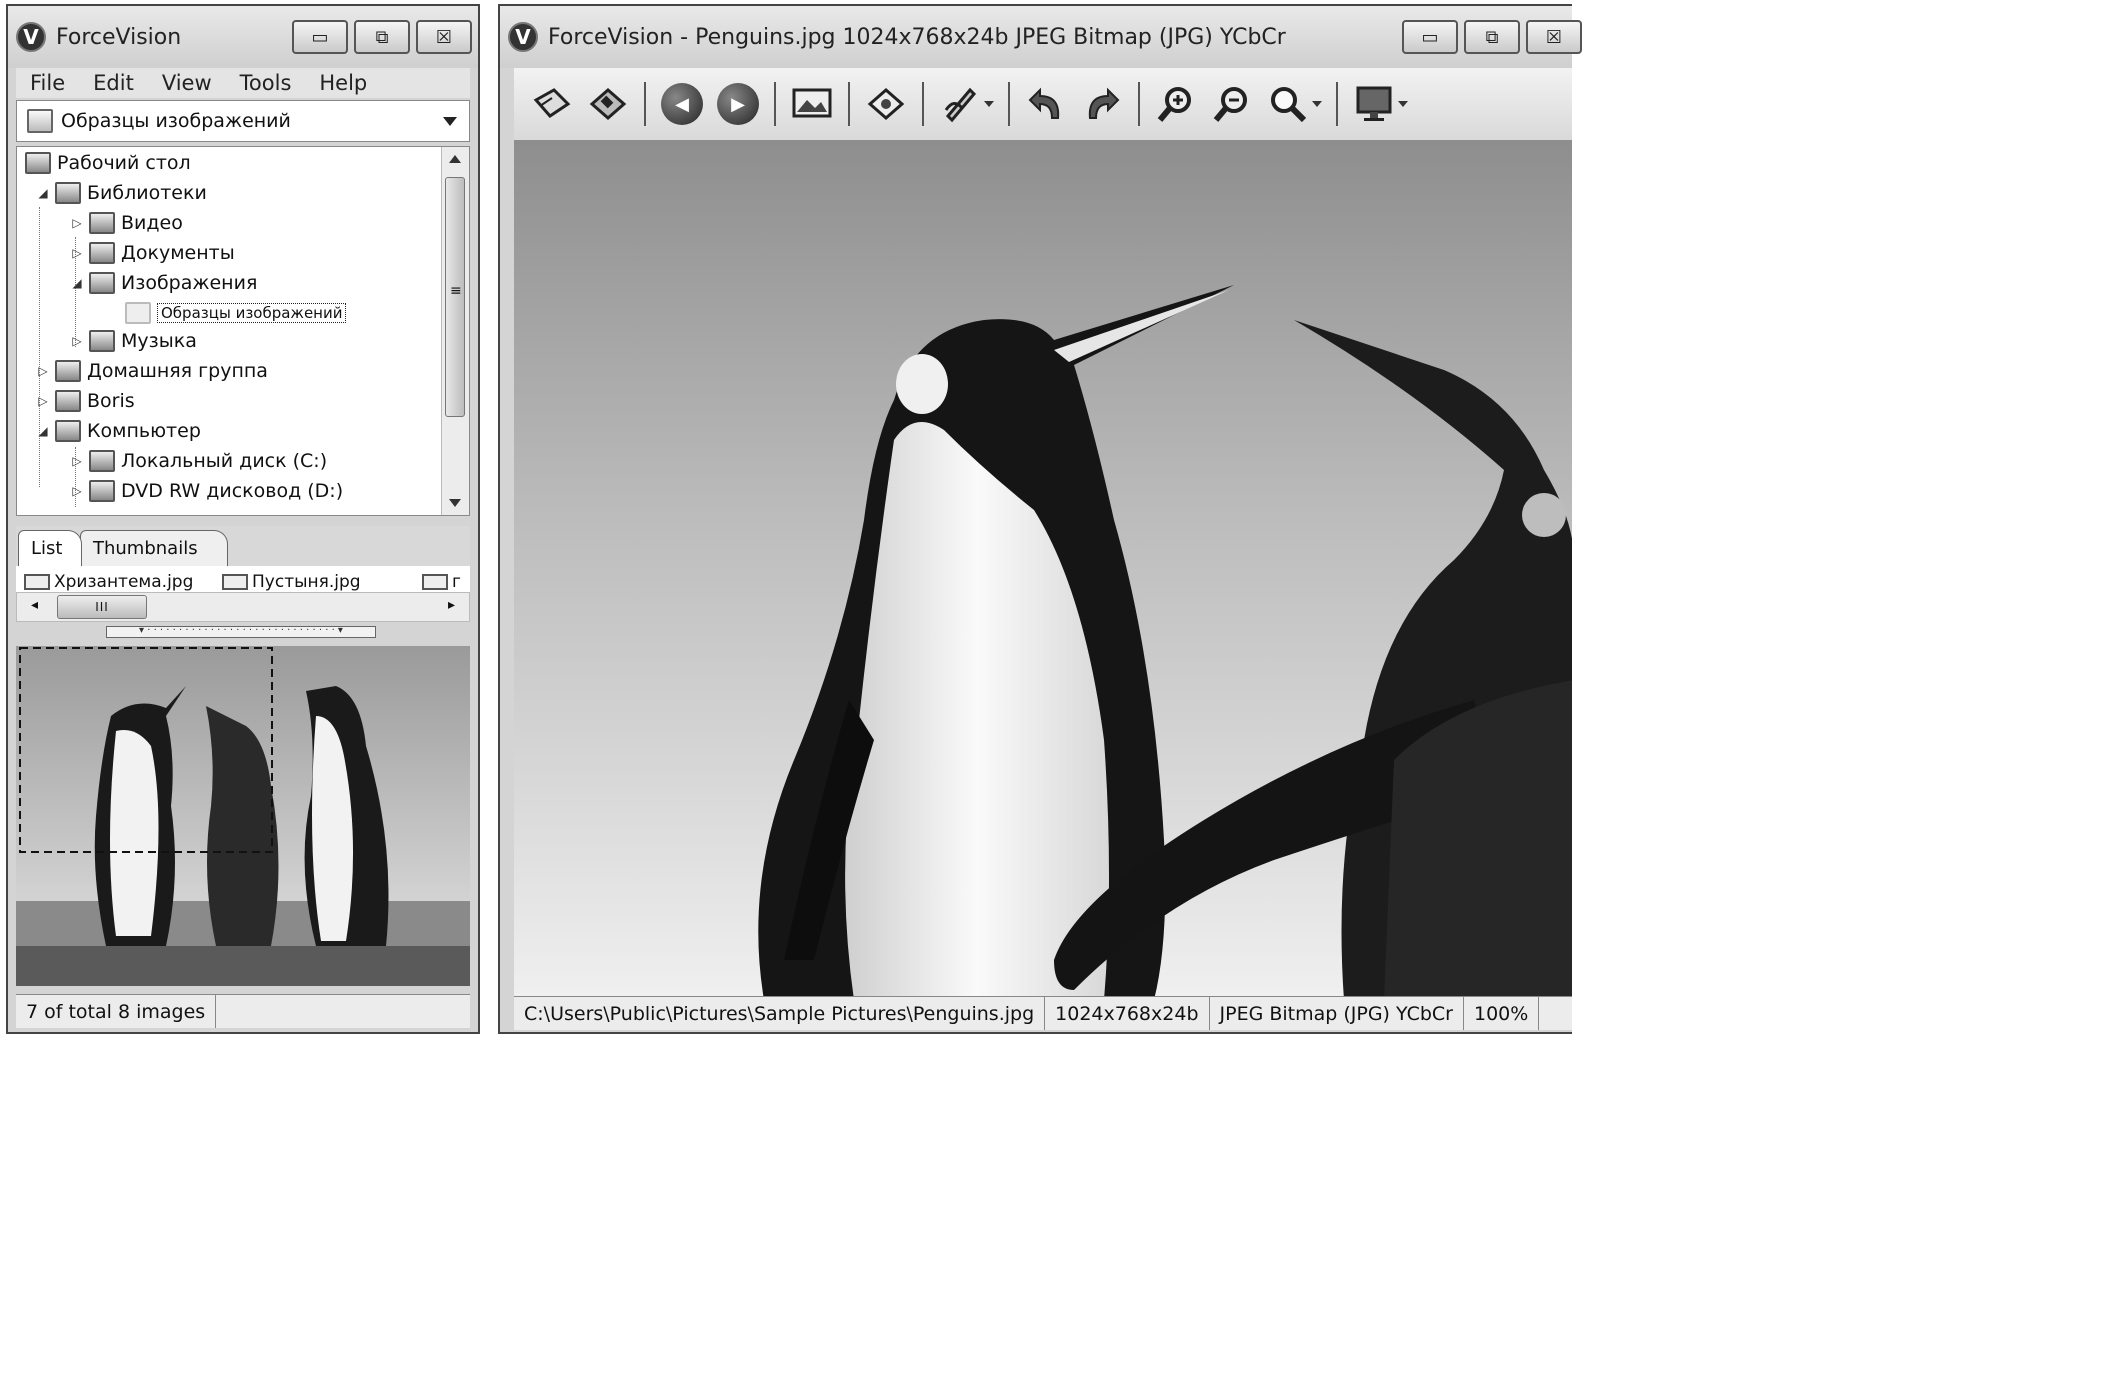 This screenshot has height=1395, width=2113. What do you see at coordinates (126, 223) in the screenshot?
I see `tree-item-video: ▷ Видео` at bounding box center [126, 223].